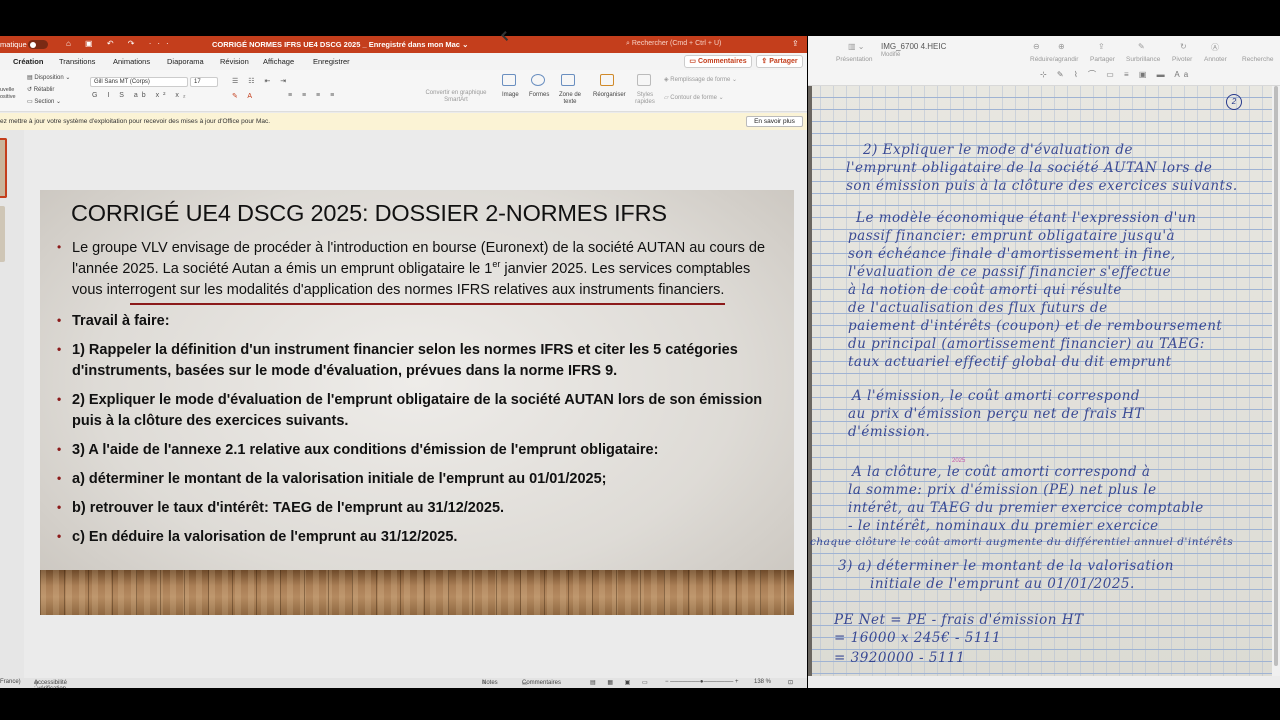 Image resolution: width=1280 pixels, height=720 pixels. What do you see at coordinates (718, 61) in the screenshot?
I see `comments-button: ▭ Commentaires` at bounding box center [718, 61].